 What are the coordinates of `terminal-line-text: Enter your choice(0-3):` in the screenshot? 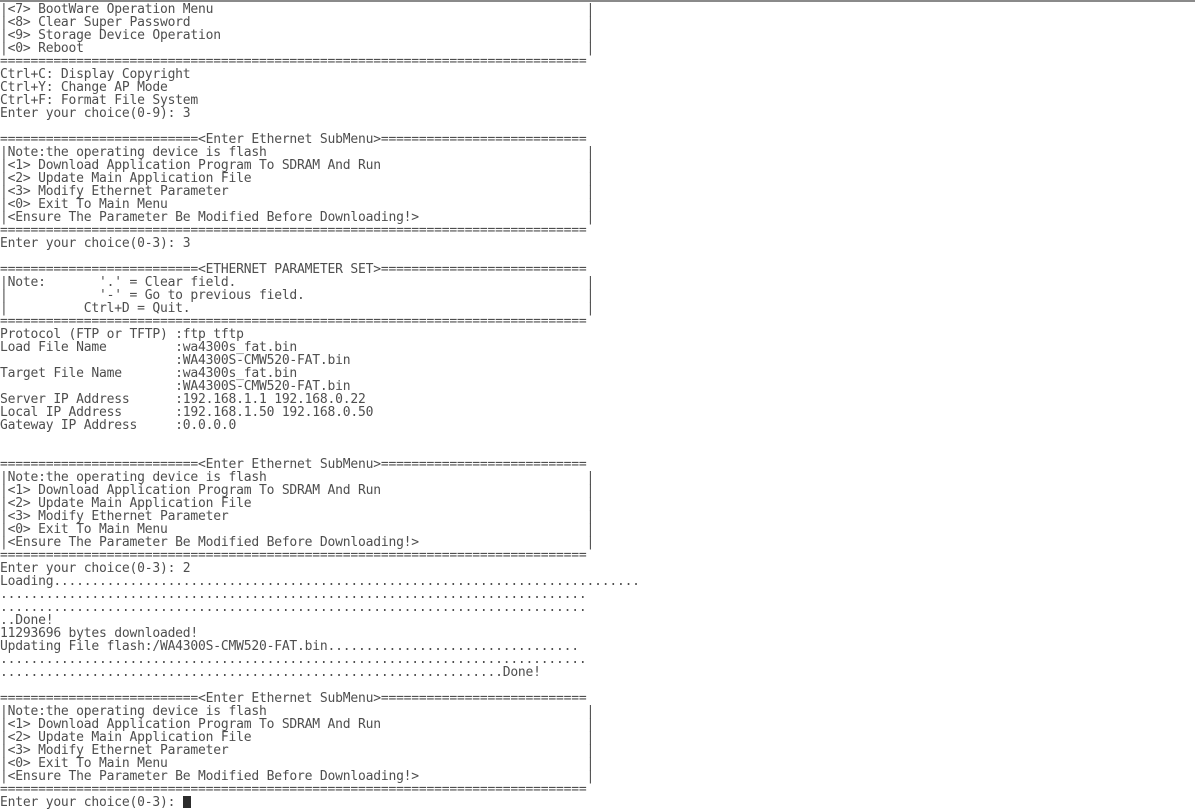 It's located at (88, 802).